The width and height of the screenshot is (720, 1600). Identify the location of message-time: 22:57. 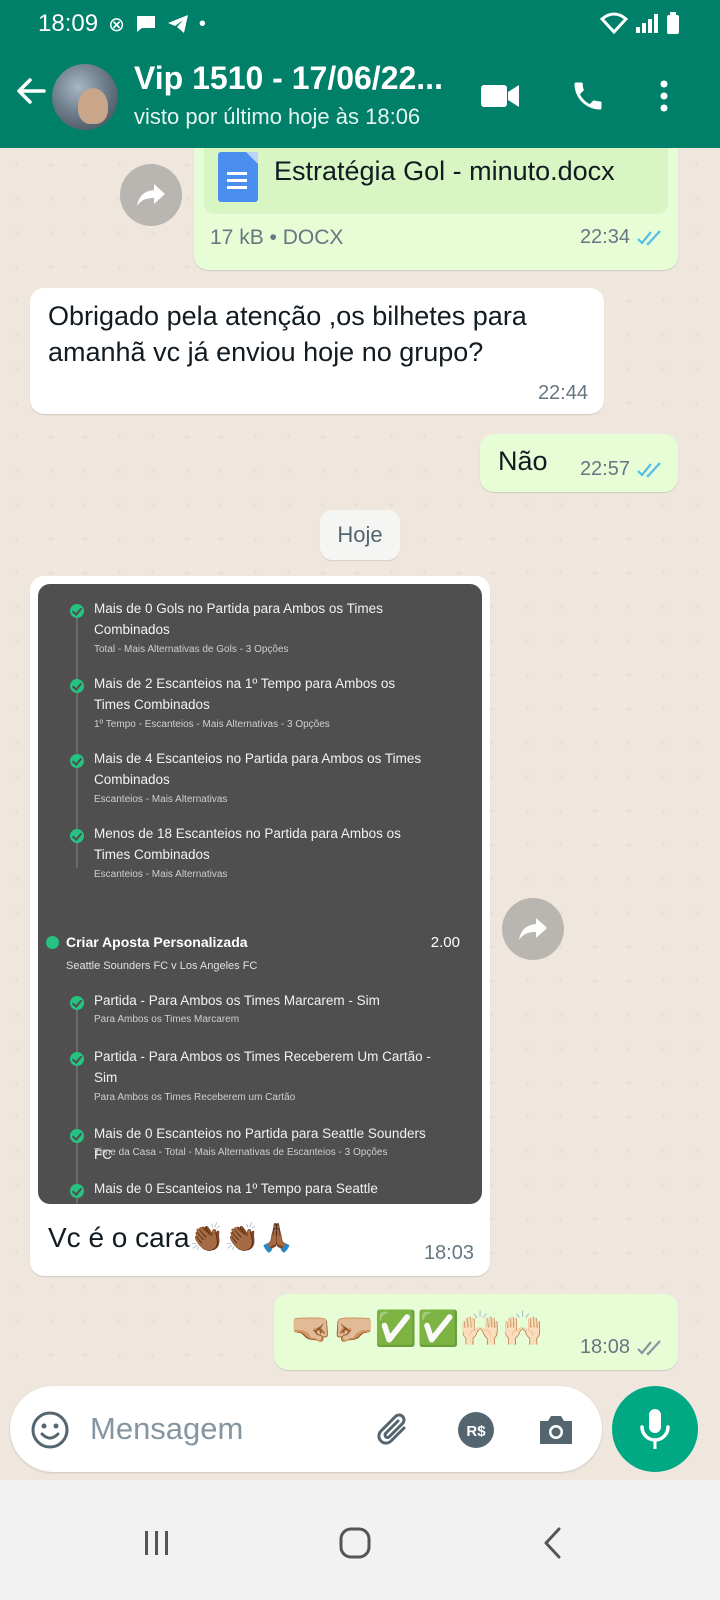
(622, 469).